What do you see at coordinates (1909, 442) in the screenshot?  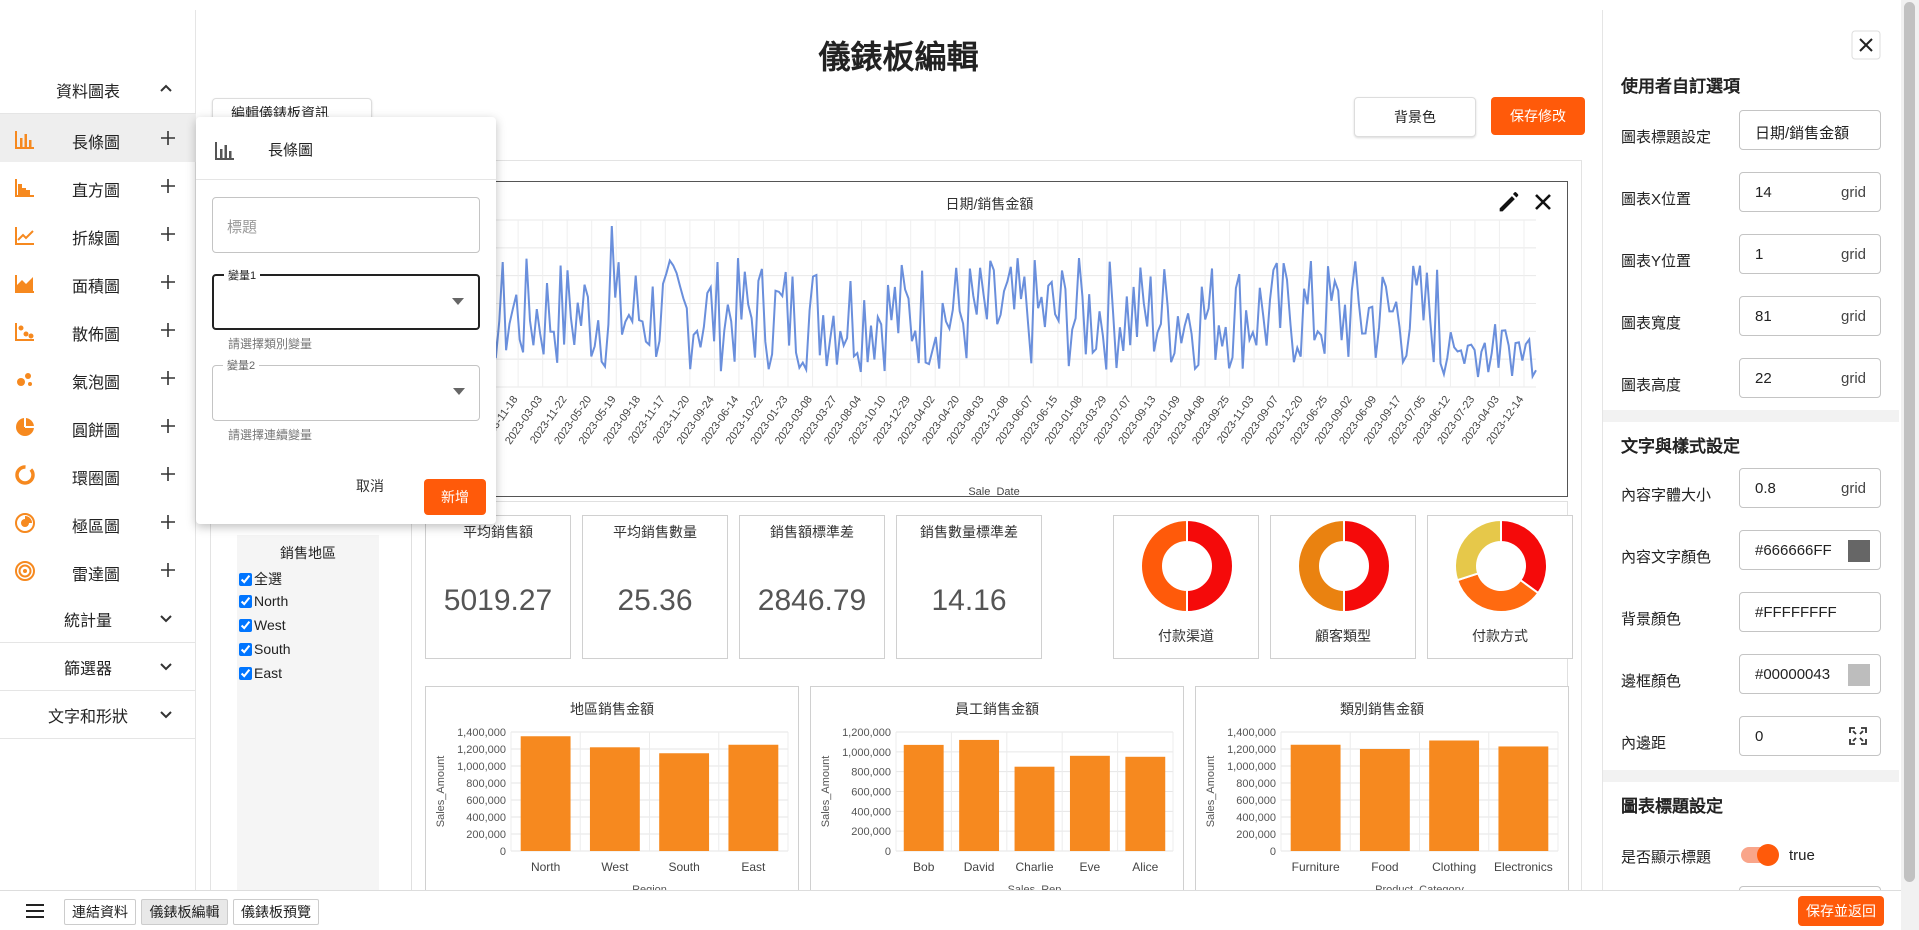 I see `scrollbar-thumb` at bounding box center [1909, 442].